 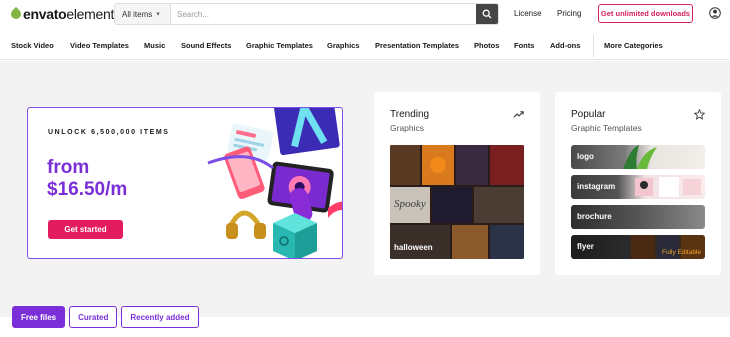 I want to click on trending-up-icon, so click(x=518, y=114).